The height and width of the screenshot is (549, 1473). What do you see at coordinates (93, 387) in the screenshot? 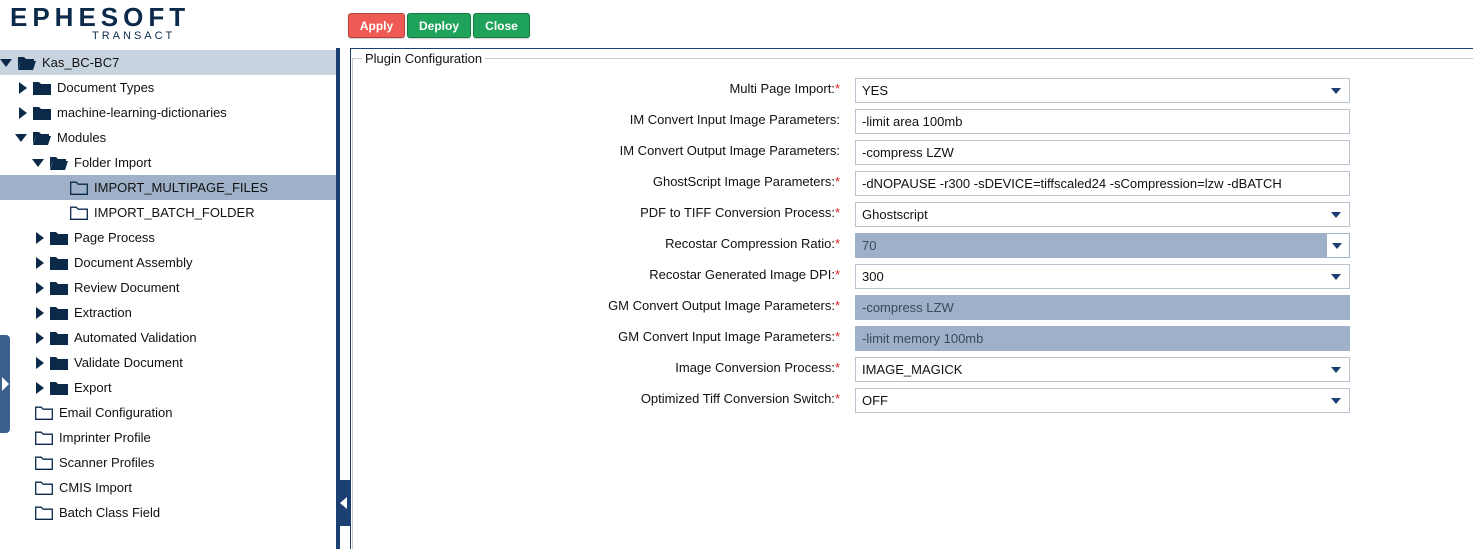
I see `tree-item-label: Export` at bounding box center [93, 387].